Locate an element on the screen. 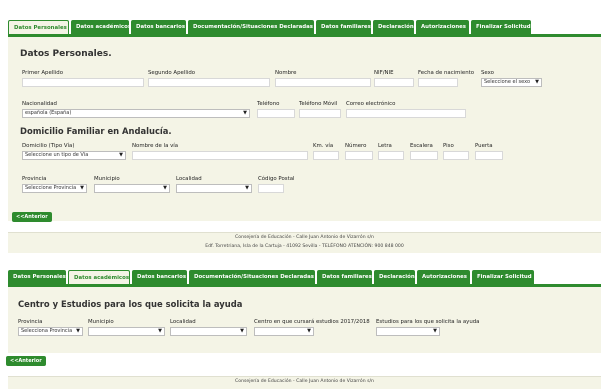 Image resolution: width=601 pixels, height=389 pixels. escalera-input is located at coordinates (424, 155).